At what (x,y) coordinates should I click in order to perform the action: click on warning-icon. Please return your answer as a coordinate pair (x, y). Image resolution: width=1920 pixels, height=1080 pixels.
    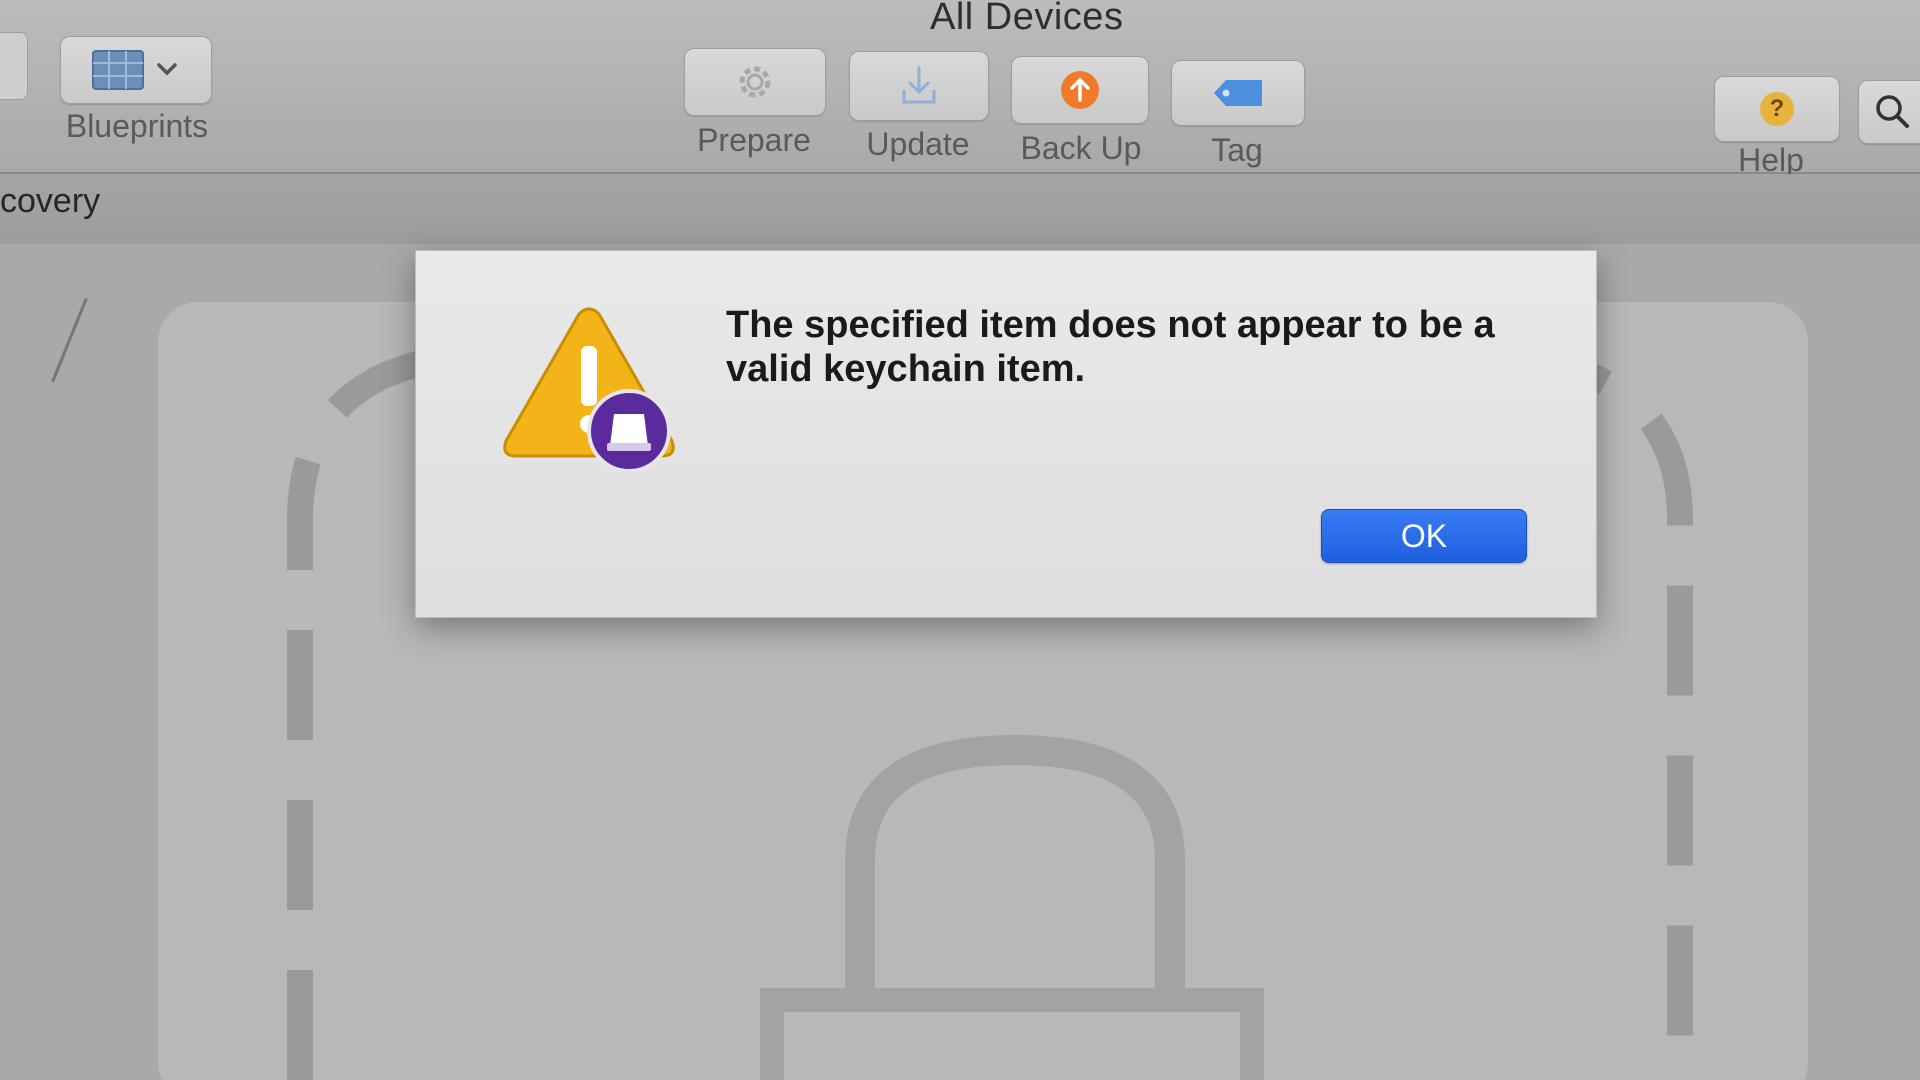
    Looking at the image, I should click on (589, 390).